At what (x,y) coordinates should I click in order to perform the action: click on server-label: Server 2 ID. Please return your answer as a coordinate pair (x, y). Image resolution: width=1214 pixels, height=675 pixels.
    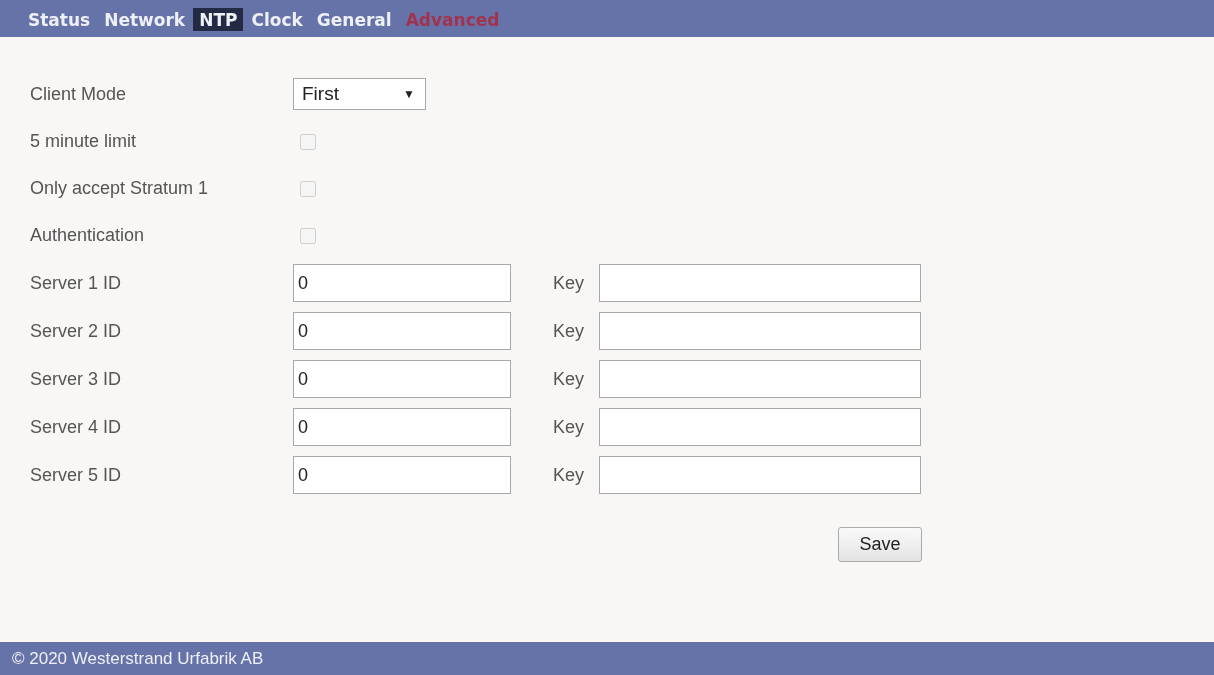
    Looking at the image, I should click on (76, 331).